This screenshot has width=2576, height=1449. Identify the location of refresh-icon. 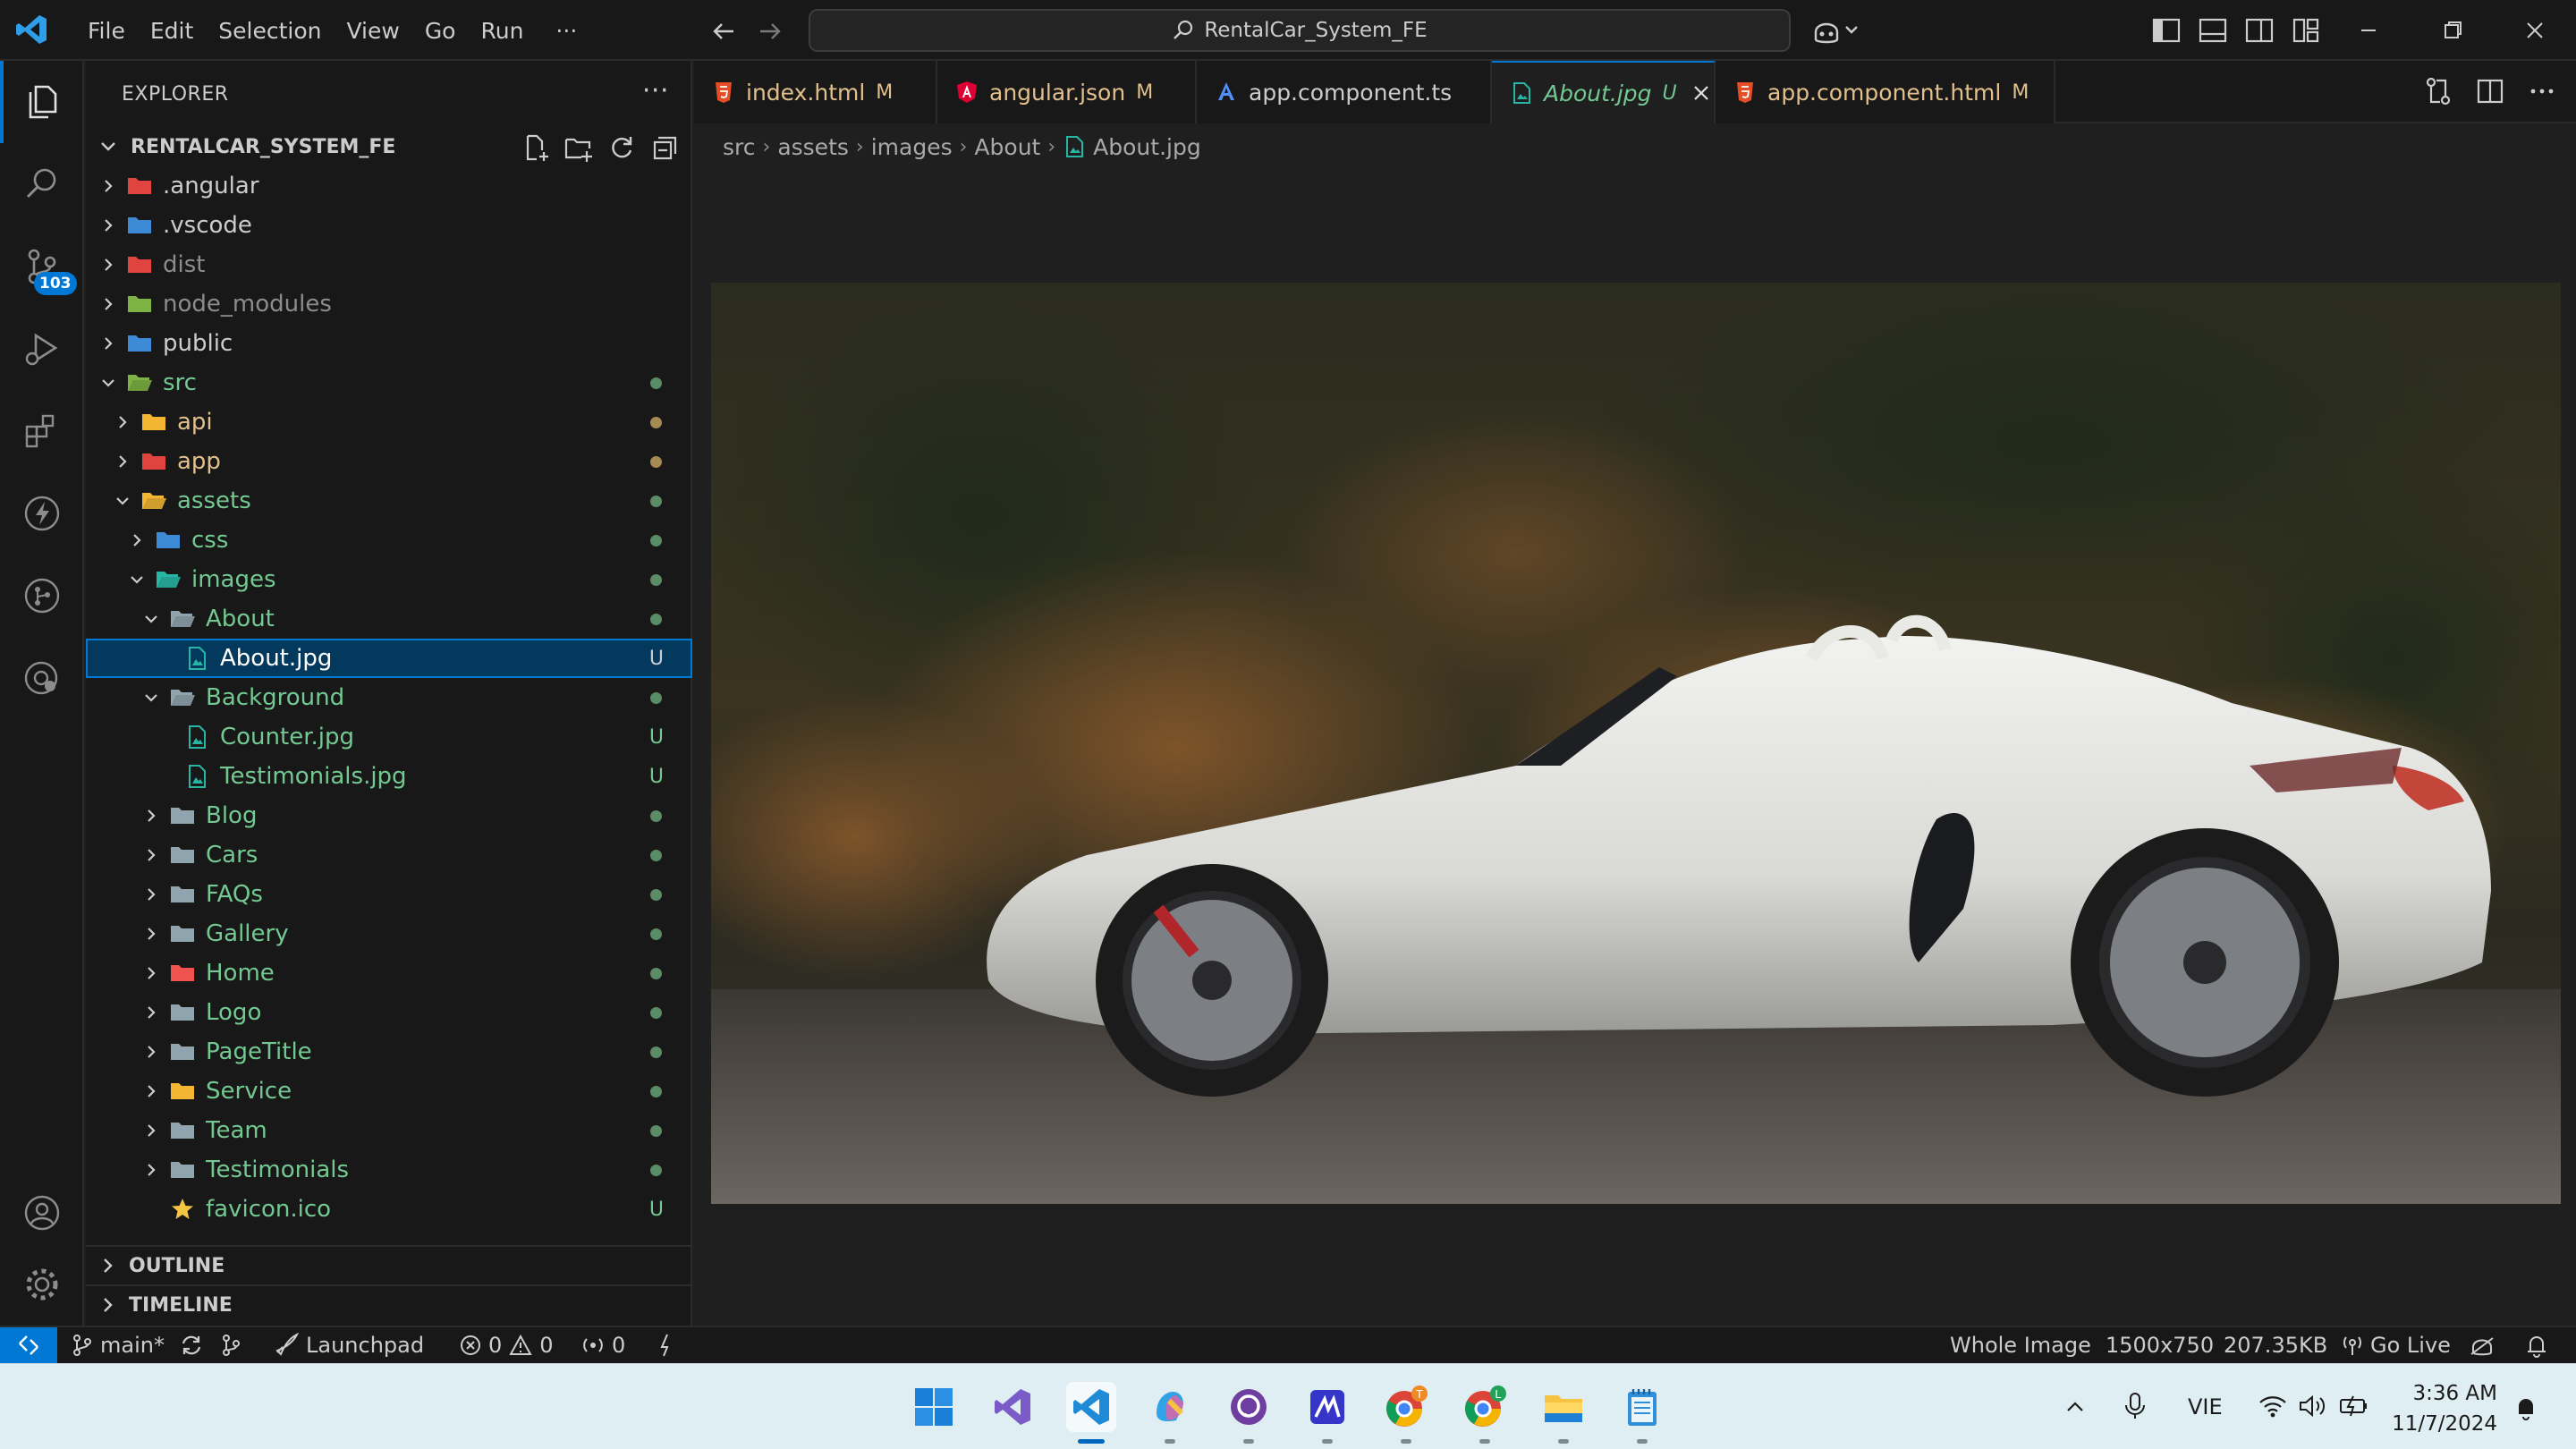
(621, 147).